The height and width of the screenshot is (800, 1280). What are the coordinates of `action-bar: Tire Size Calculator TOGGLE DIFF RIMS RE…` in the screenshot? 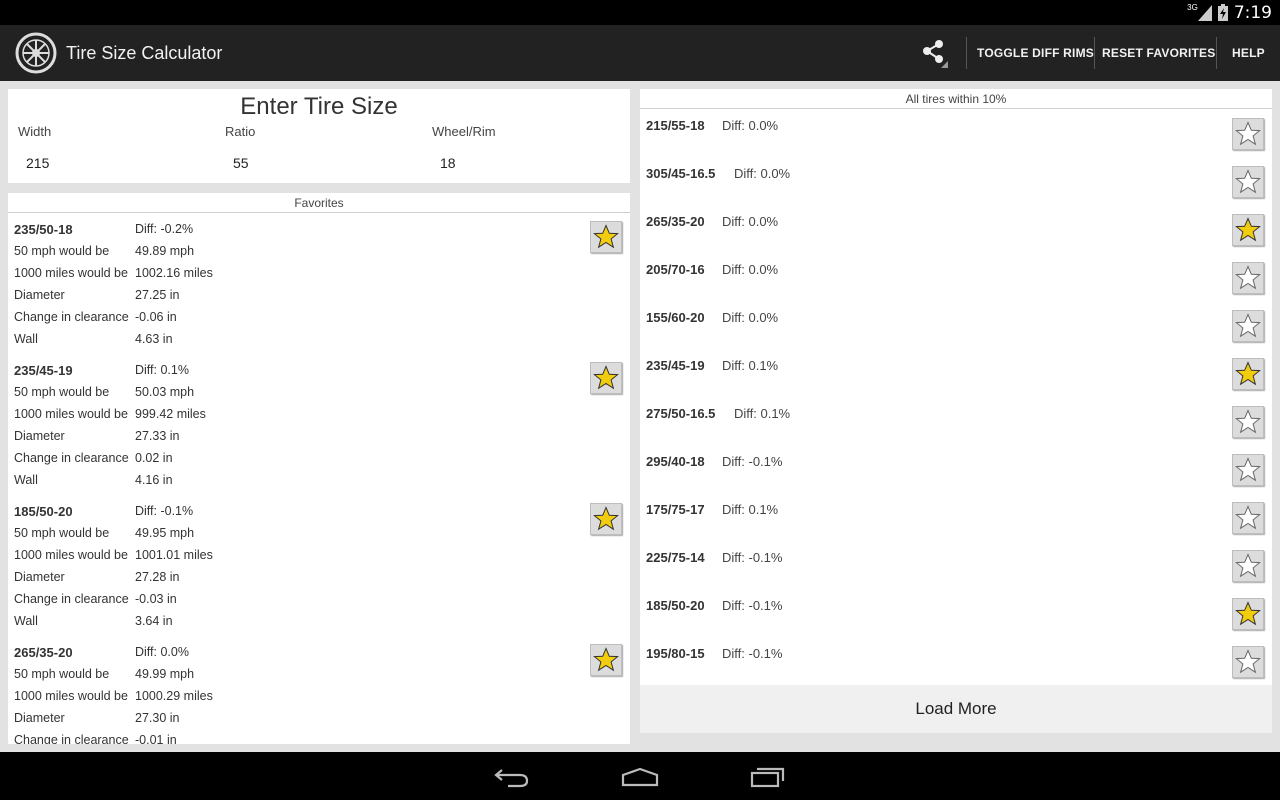 It's located at (640, 53).